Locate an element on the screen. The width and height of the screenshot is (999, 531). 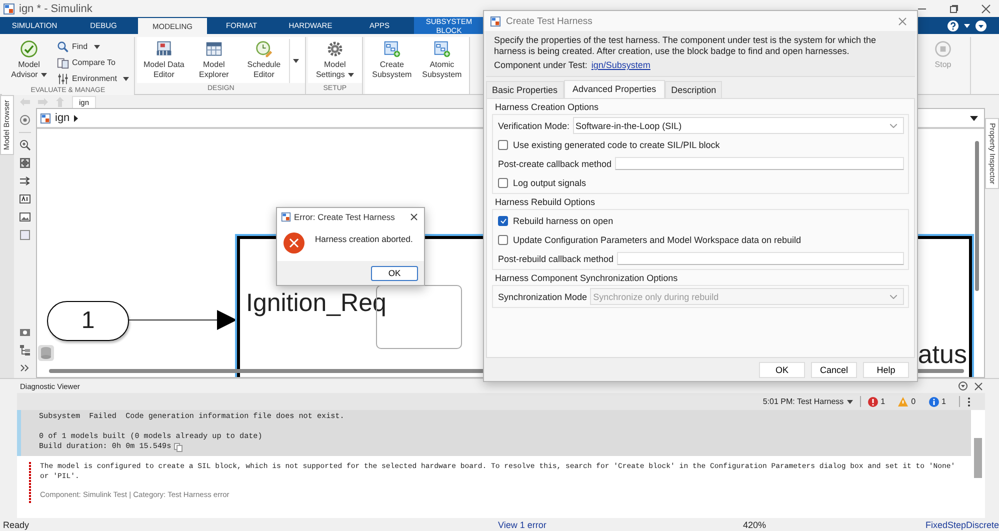
toolstrip-button: Model Explorer is located at coordinates (213, 60).